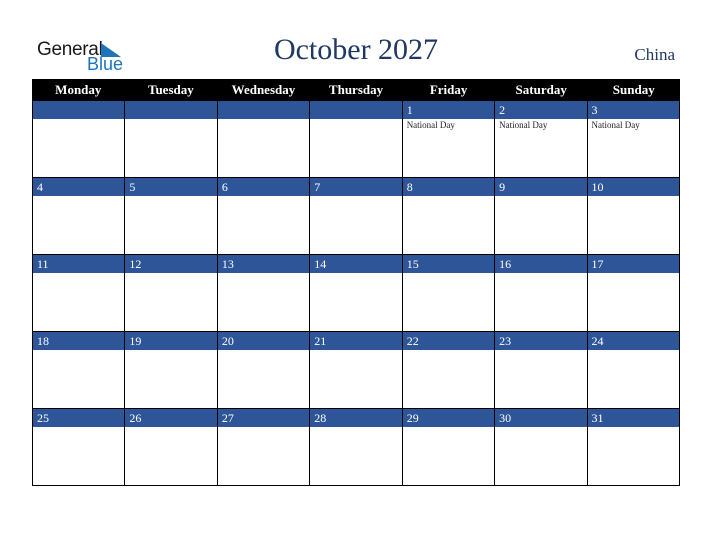  I want to click on day-number: 28, so click(356, 418).